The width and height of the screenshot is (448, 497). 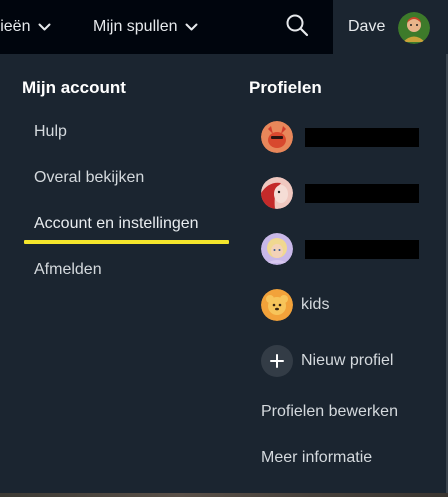 What do you see at coordinates (15, 26) in the screenshot?
I see `categories-label: orieën` at bounding box center [15, 26].